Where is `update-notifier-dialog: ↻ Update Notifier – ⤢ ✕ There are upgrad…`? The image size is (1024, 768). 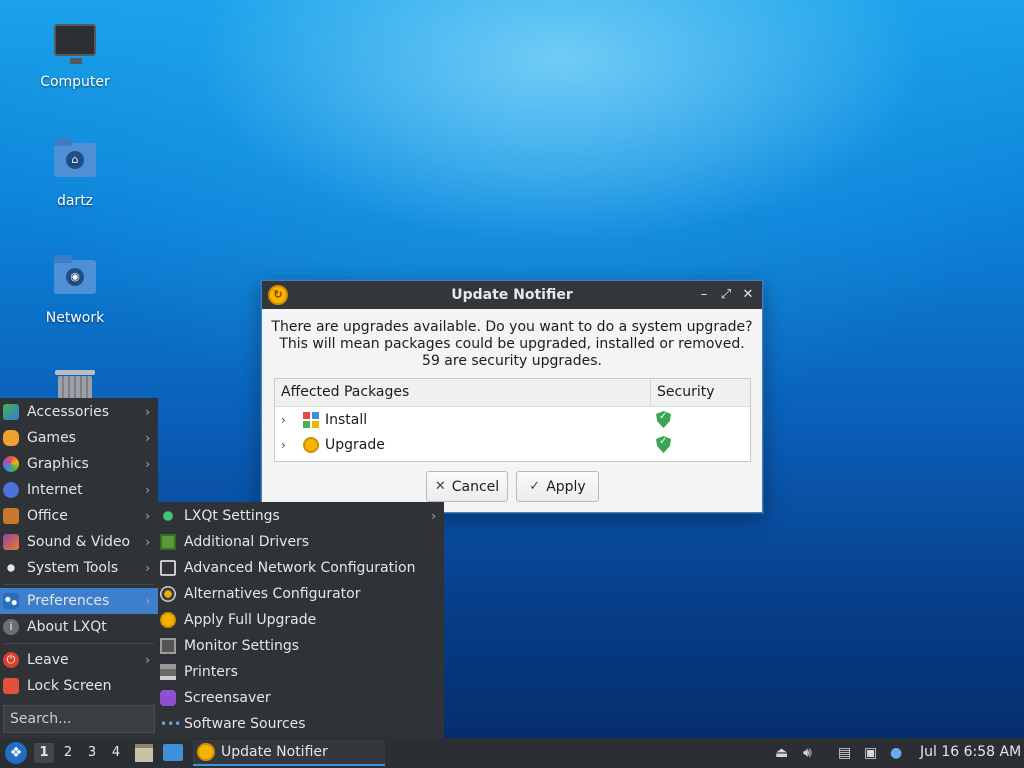 update-notifier-dialog: ↻ Update Notifier – ⤢ ✕ There are upgrad… is located at coordinates (512, 396).